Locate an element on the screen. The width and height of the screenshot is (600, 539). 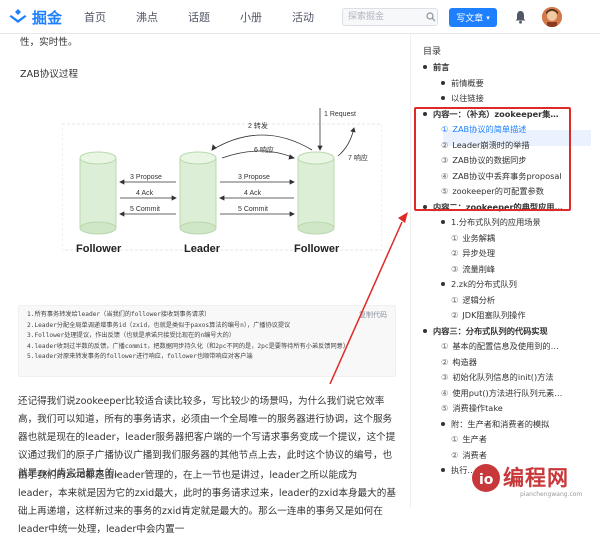
nav-books: 小册 is located at coordinates (251, 17).